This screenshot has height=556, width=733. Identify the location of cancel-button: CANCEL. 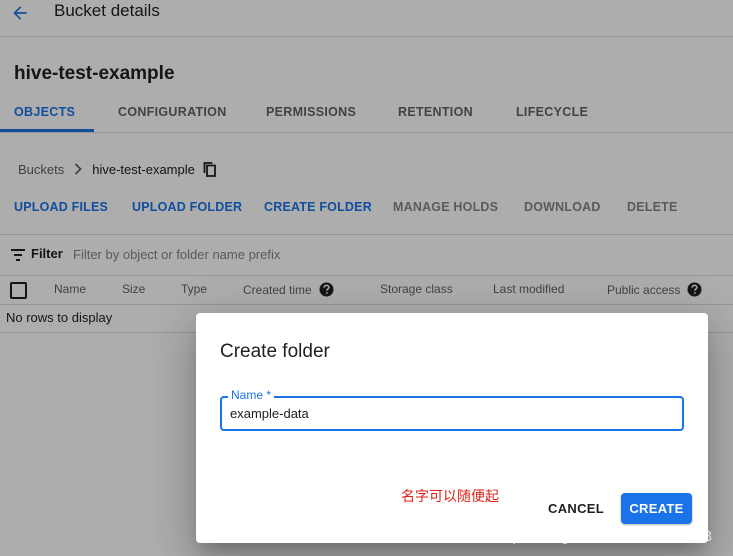
(576, 508).